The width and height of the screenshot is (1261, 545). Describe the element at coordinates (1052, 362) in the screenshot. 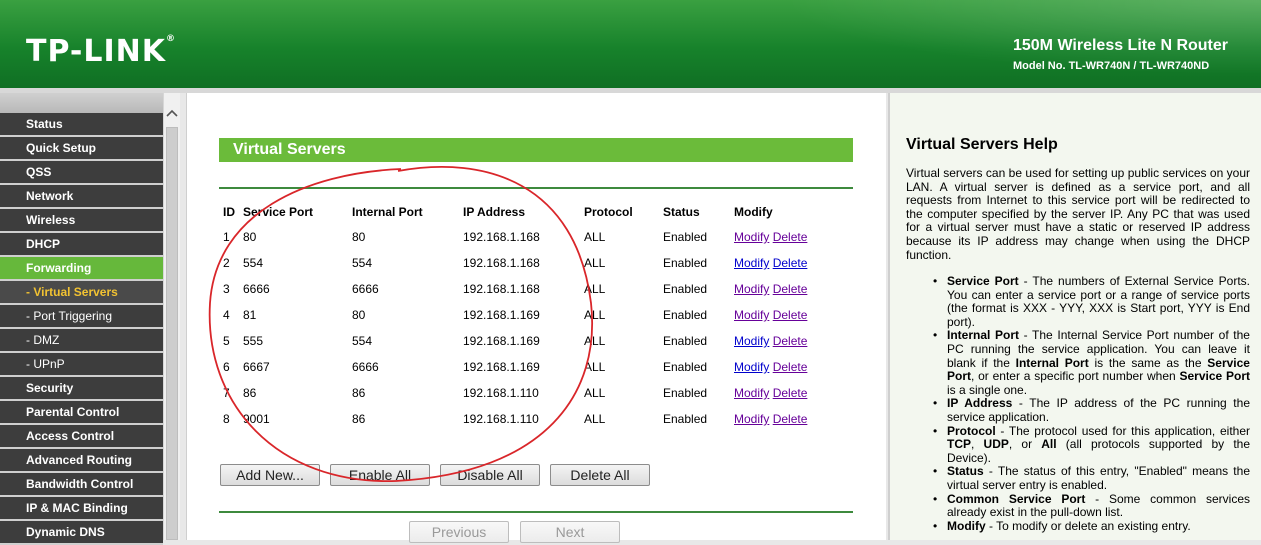

I see `help-term: Internal Port` at that location.